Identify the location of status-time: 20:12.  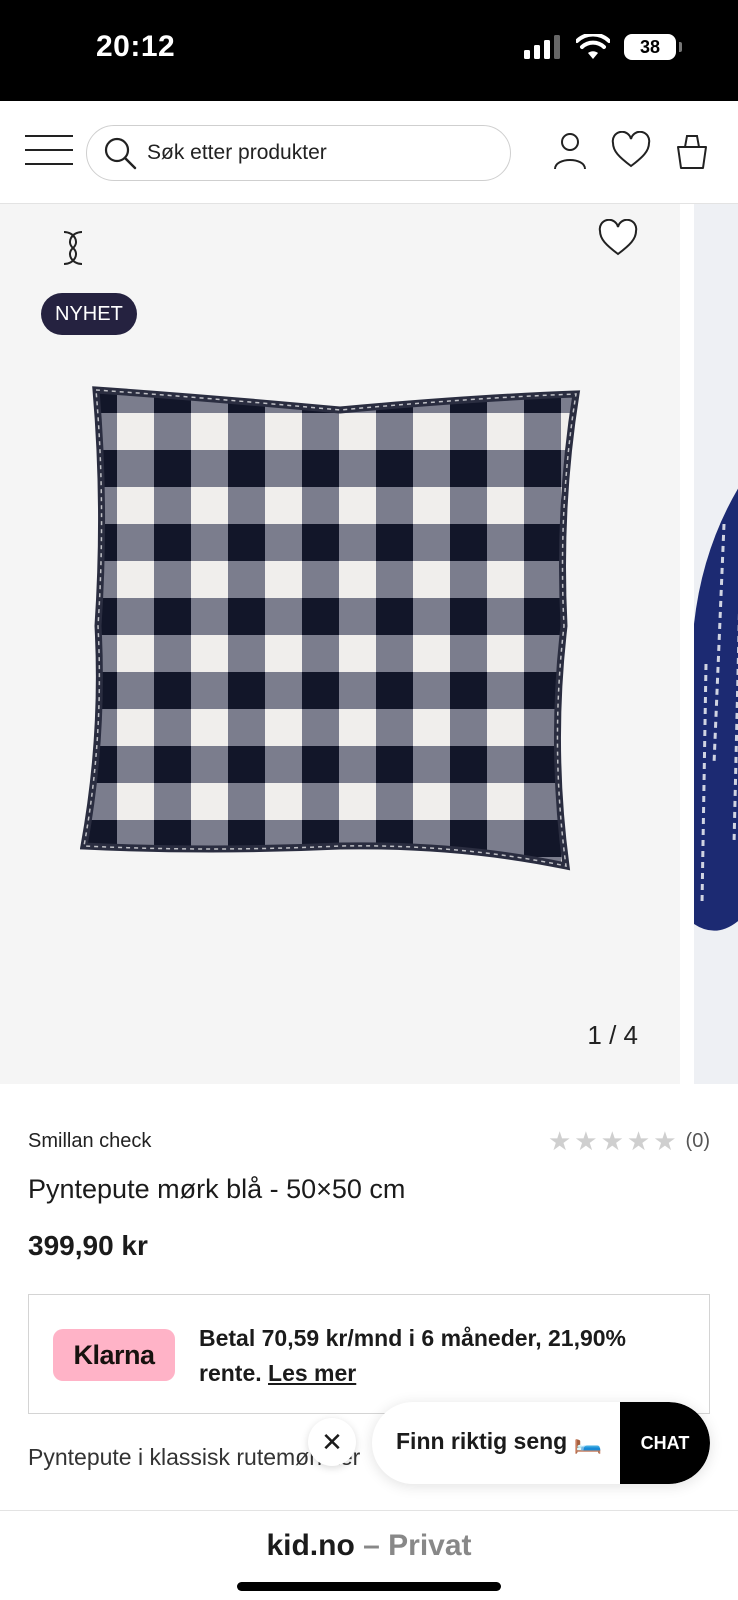
(136, 46).